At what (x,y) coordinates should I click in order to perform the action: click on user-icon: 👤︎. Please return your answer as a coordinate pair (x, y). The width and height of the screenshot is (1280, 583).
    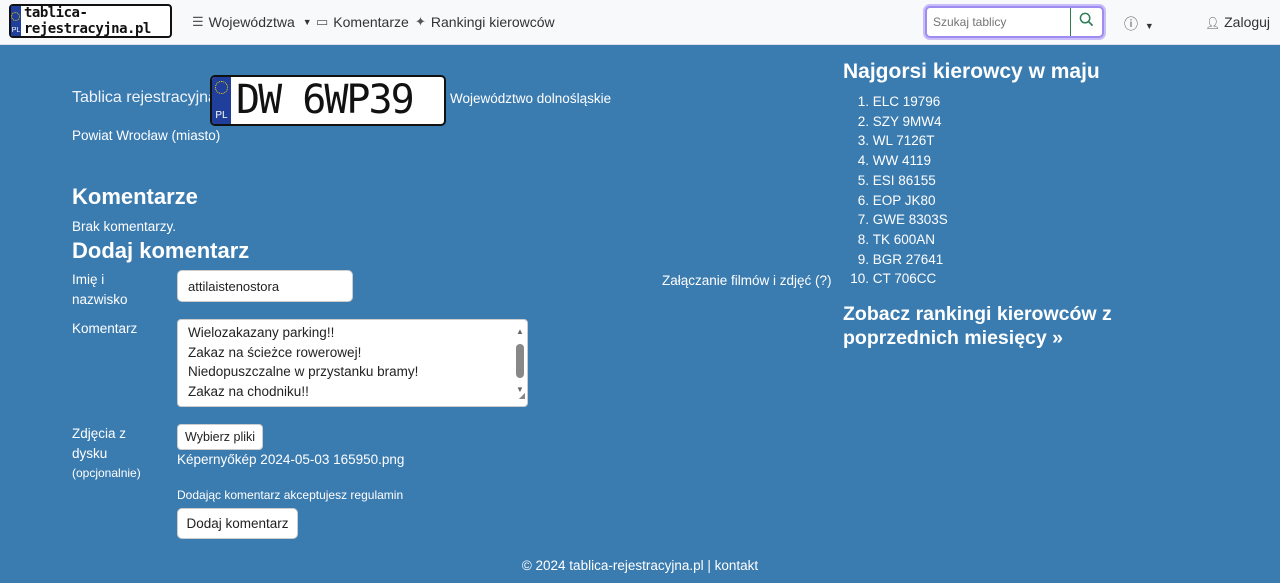
    Looking at the image, I should click on (1213, 23).